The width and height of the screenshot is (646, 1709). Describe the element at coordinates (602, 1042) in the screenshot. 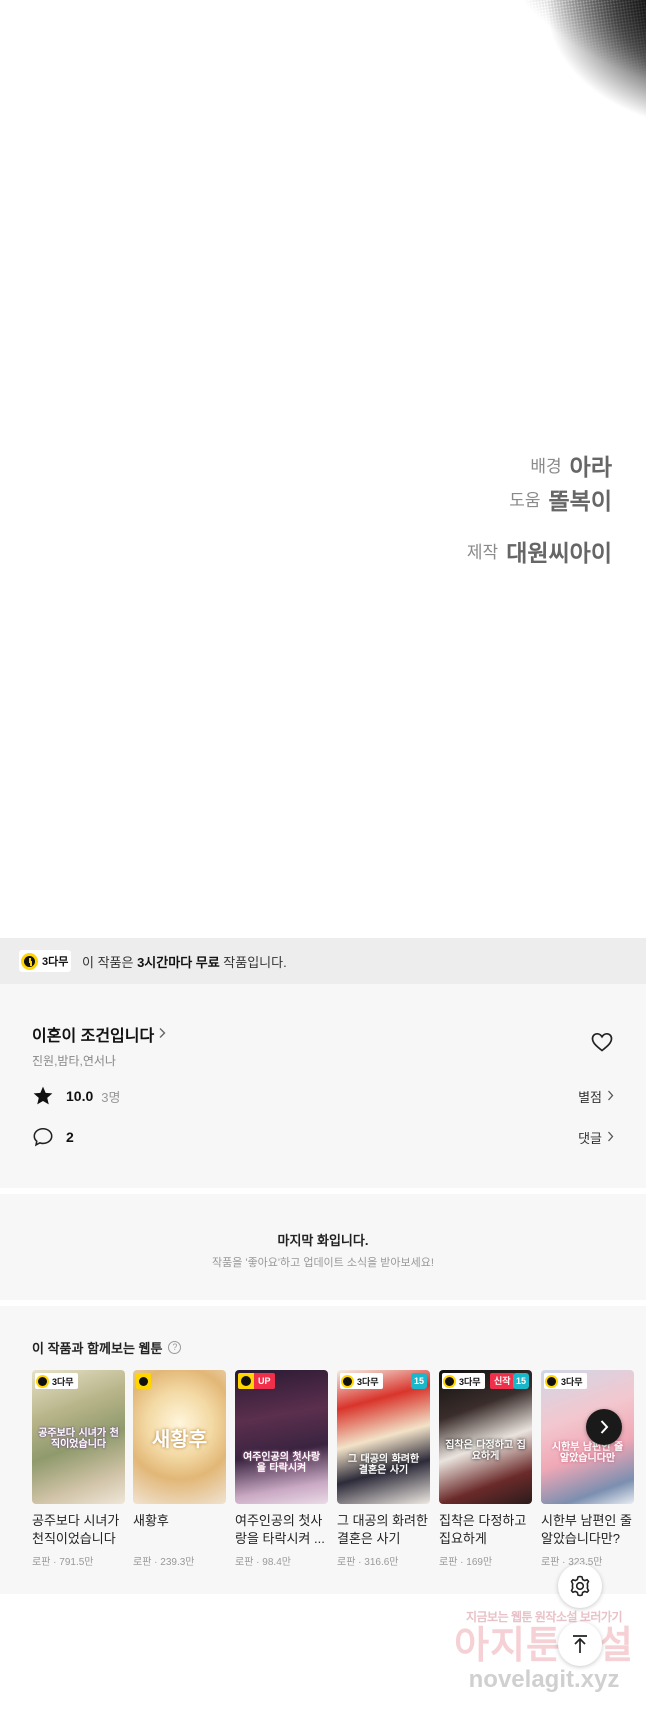

I see `heart-icon` at that location.